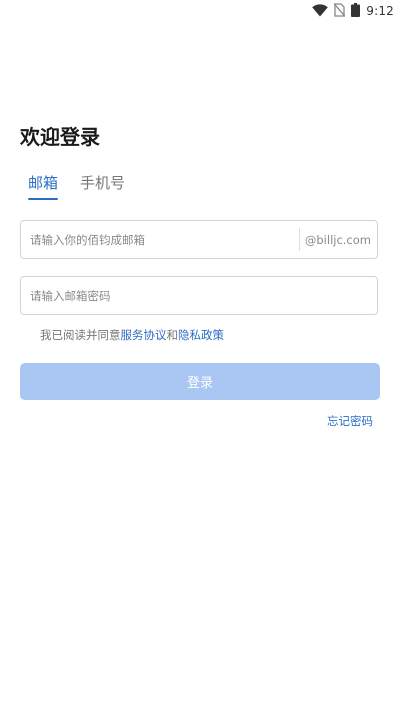 The width and height of the screenshot is (400, 710). What do you see at coordinates (76, 186) in the screenshot?
I see `login-method-tabs: 邮箱 手机号` at bounding box center [76, 186].